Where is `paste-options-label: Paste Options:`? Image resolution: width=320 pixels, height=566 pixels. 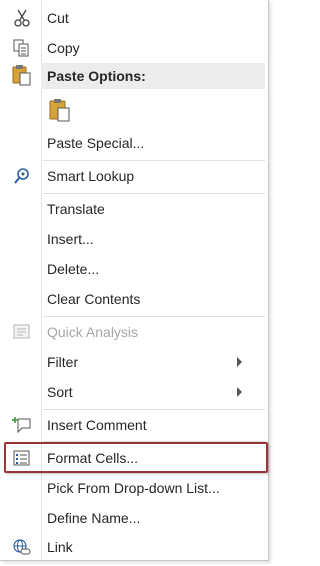 paste-options-label: Paste Options: is located at coordinates (96, 76).